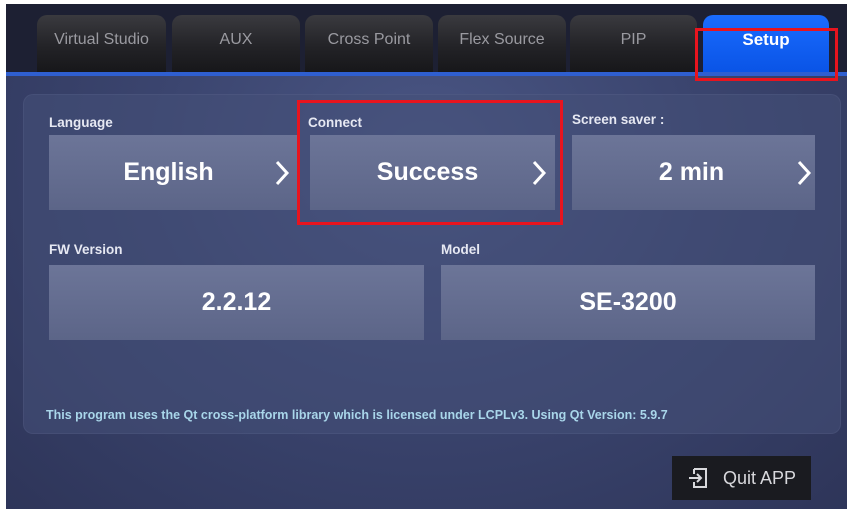  I want to click on screen-saver-value: 2 min, so click(691, 172).